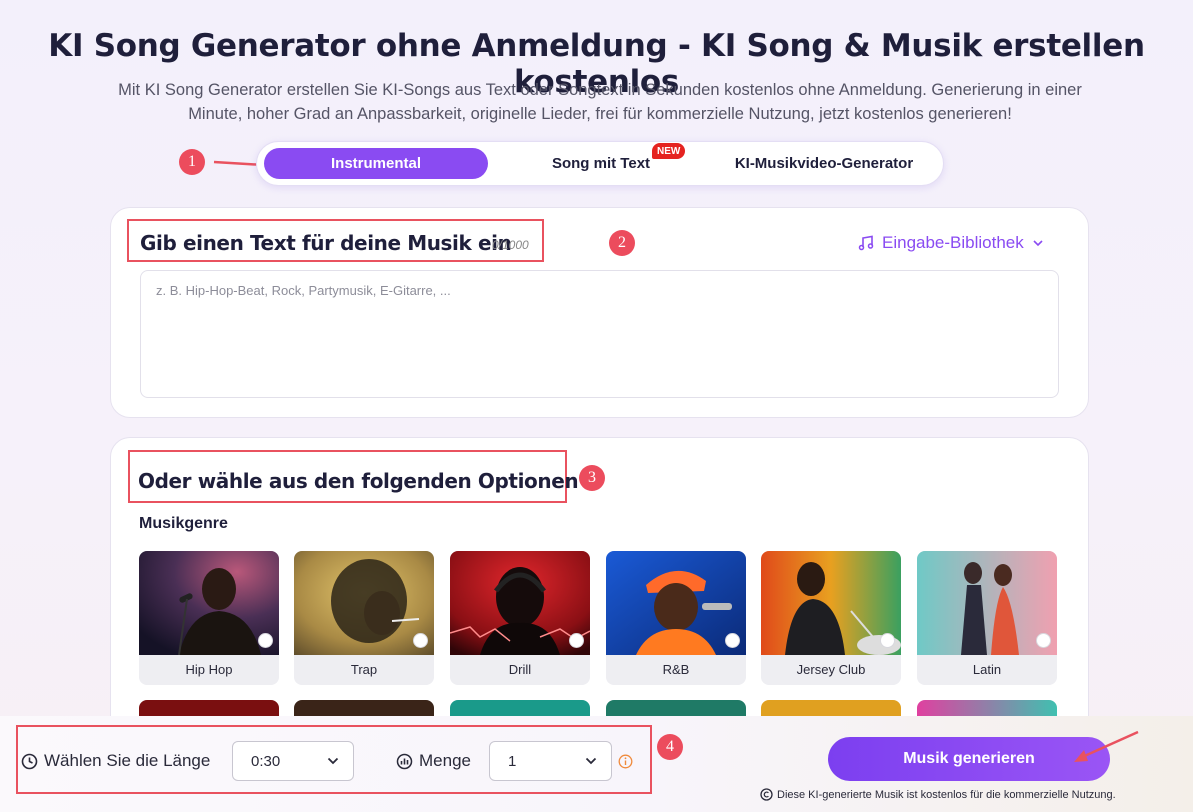  Describe the element at coordinates (987, 618) in the screenshot. I see `genre-card-latin: Latin` at that location.